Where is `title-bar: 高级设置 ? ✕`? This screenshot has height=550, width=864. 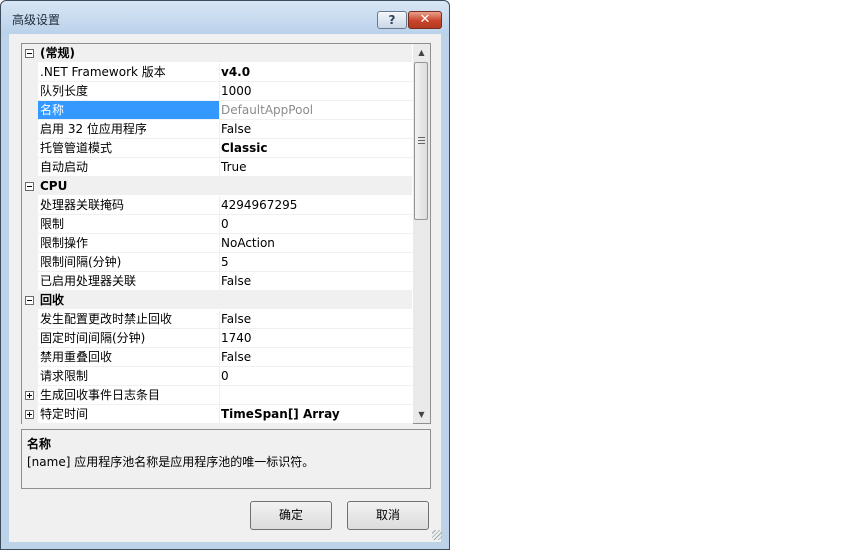
title-bar: 高级设置 ? ✕ is located at coordinates (225, 18).